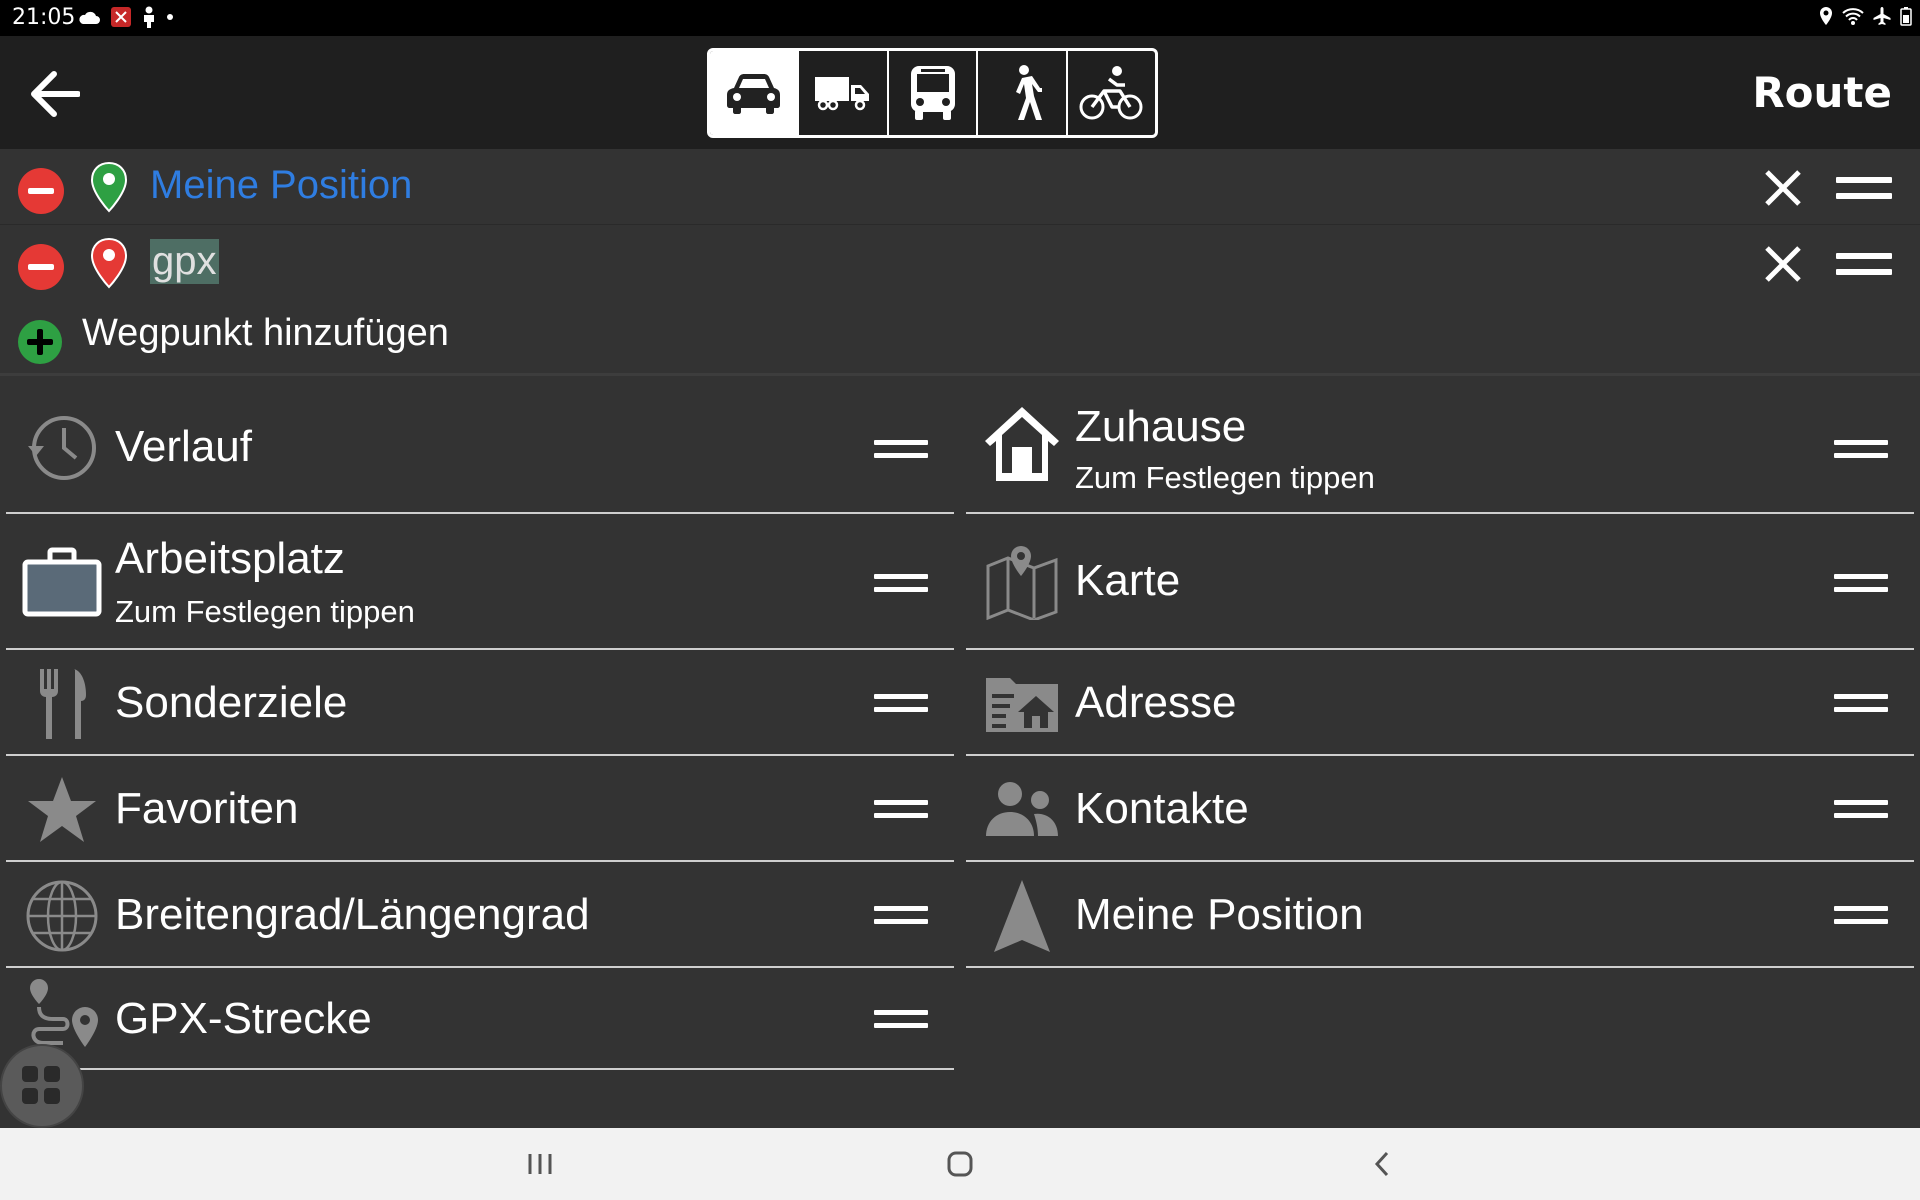 The height and width of the screenshot is (1200, 1920). I want to click on status-bar: 21:05, so click(960, 18).